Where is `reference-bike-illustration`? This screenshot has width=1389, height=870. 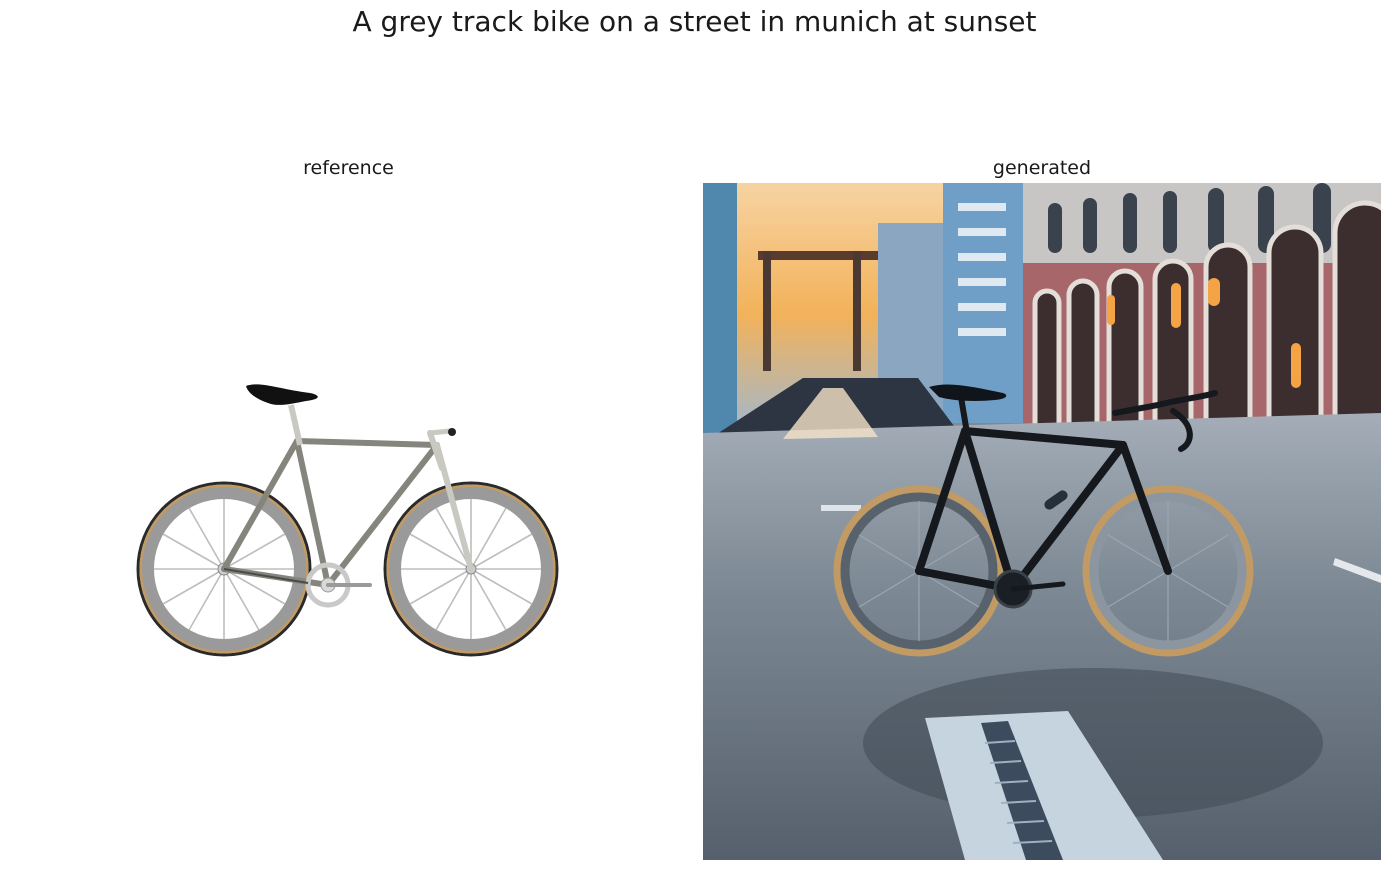 reference-bike-illustration is located at coordinates (347, 520).